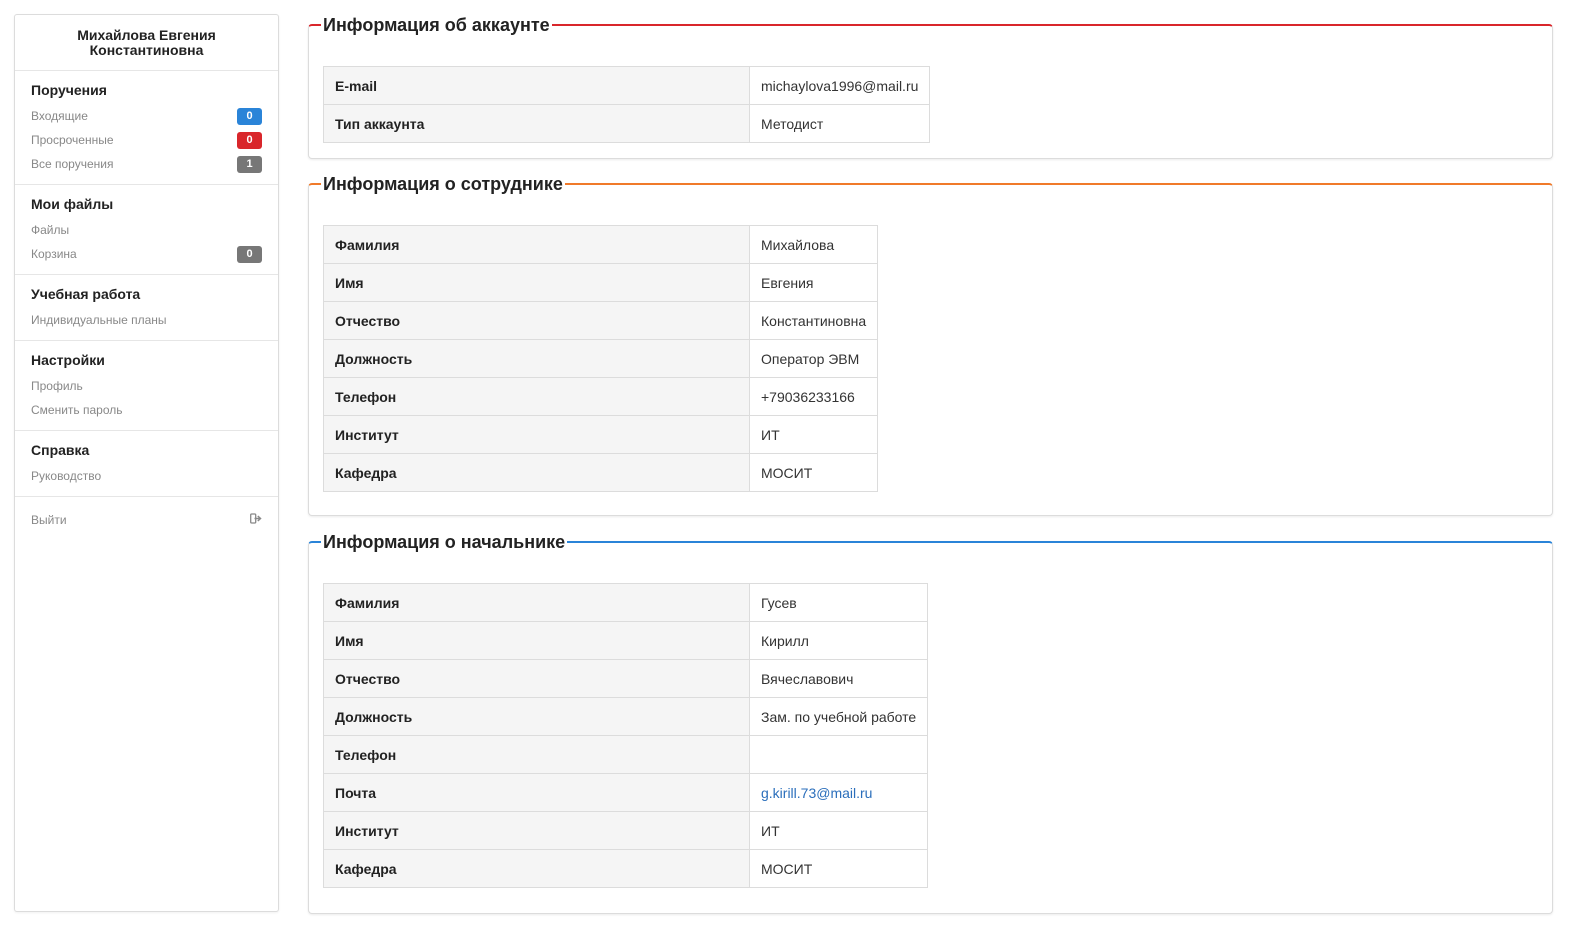  I want to click on user-name-line2: Константиновна, so click(146, 49).